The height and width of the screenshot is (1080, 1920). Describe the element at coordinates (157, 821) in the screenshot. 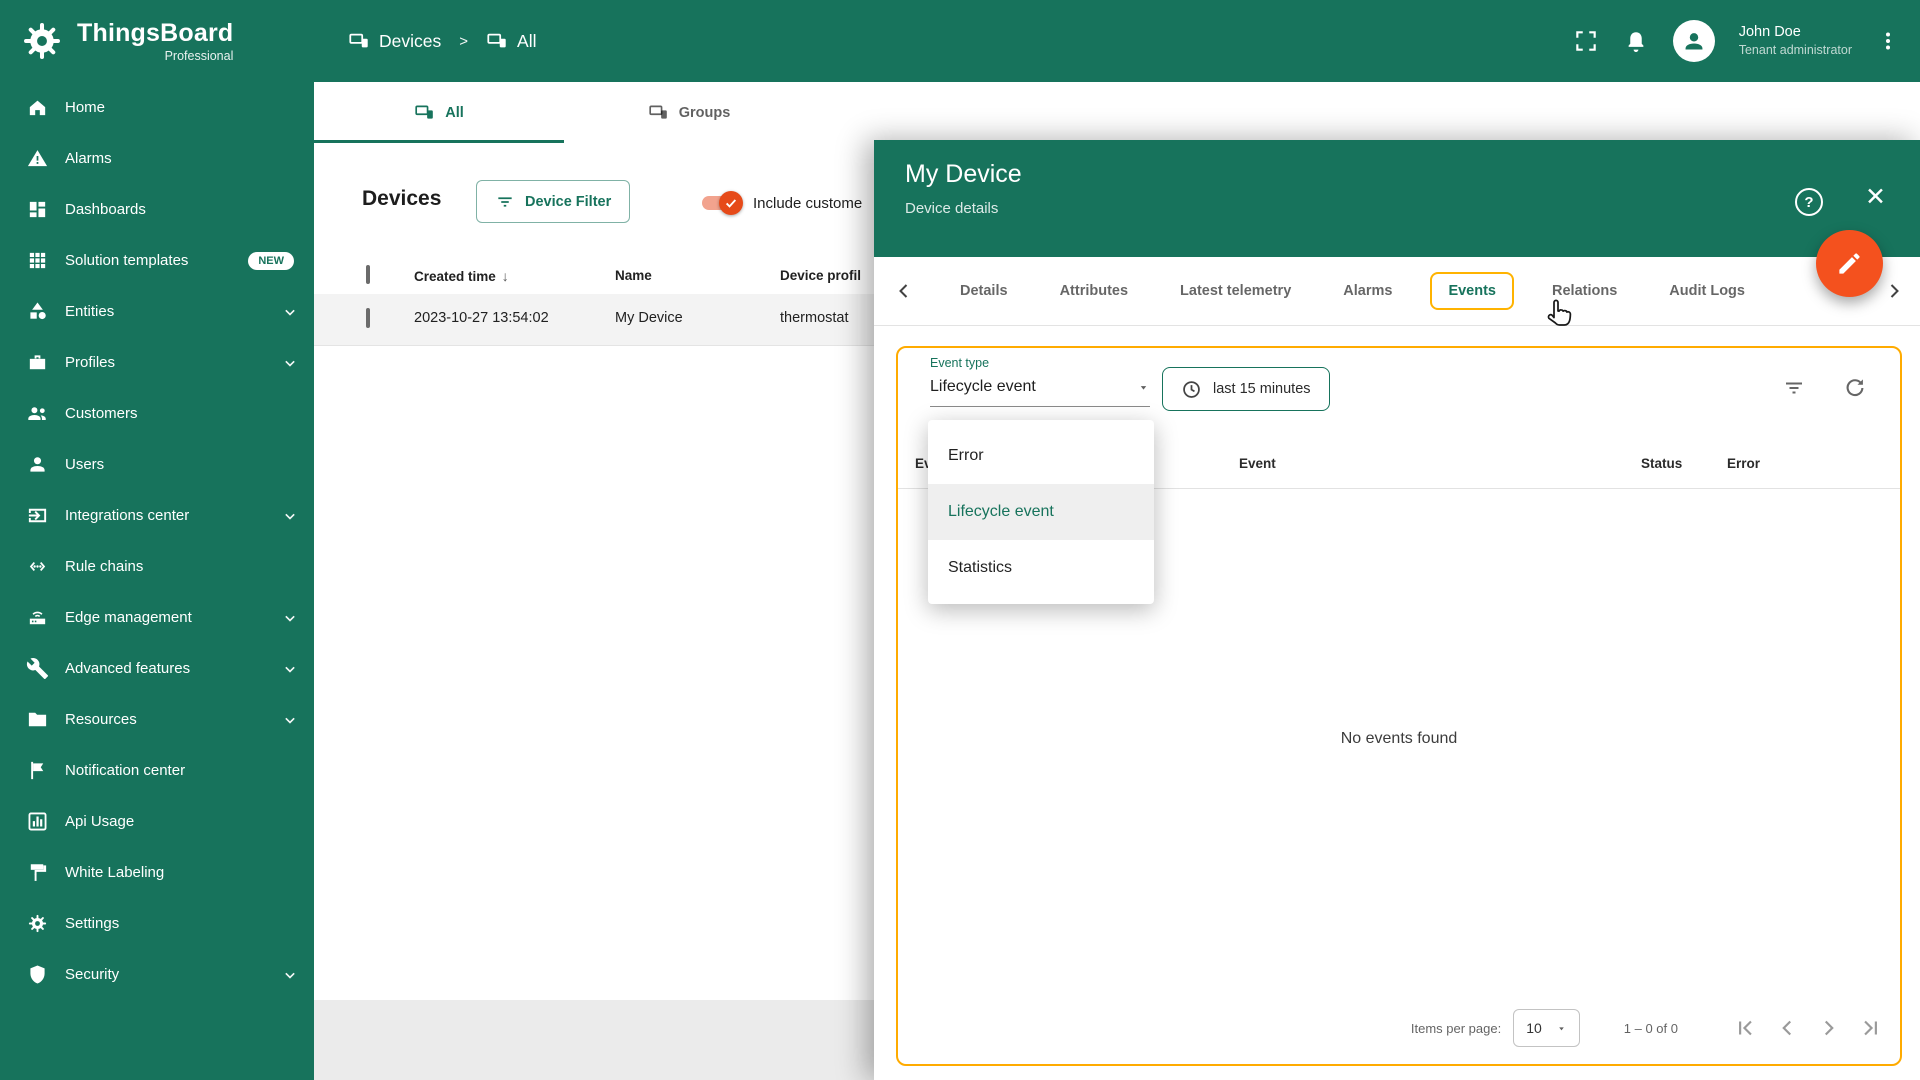

I see `sidebar-item-api-usage: Api Usage` at that location.